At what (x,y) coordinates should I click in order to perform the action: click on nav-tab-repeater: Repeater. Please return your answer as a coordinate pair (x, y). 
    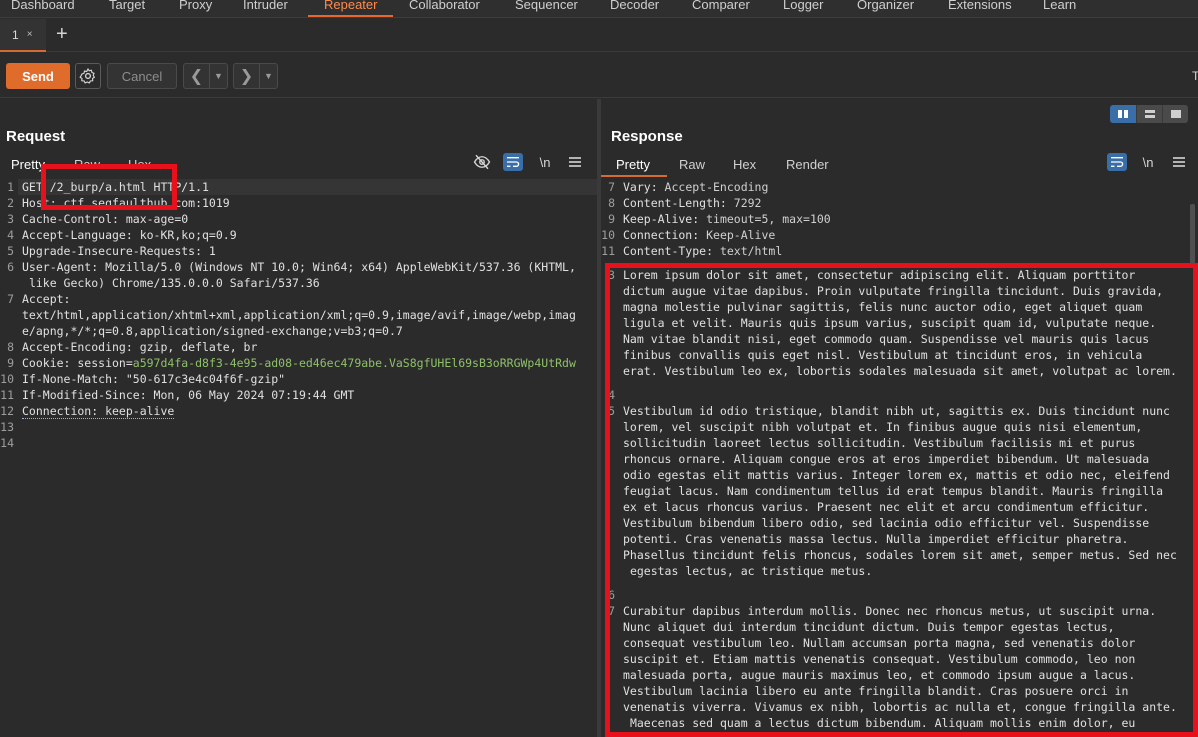
    Looking at the image, I should click on (350, 6).